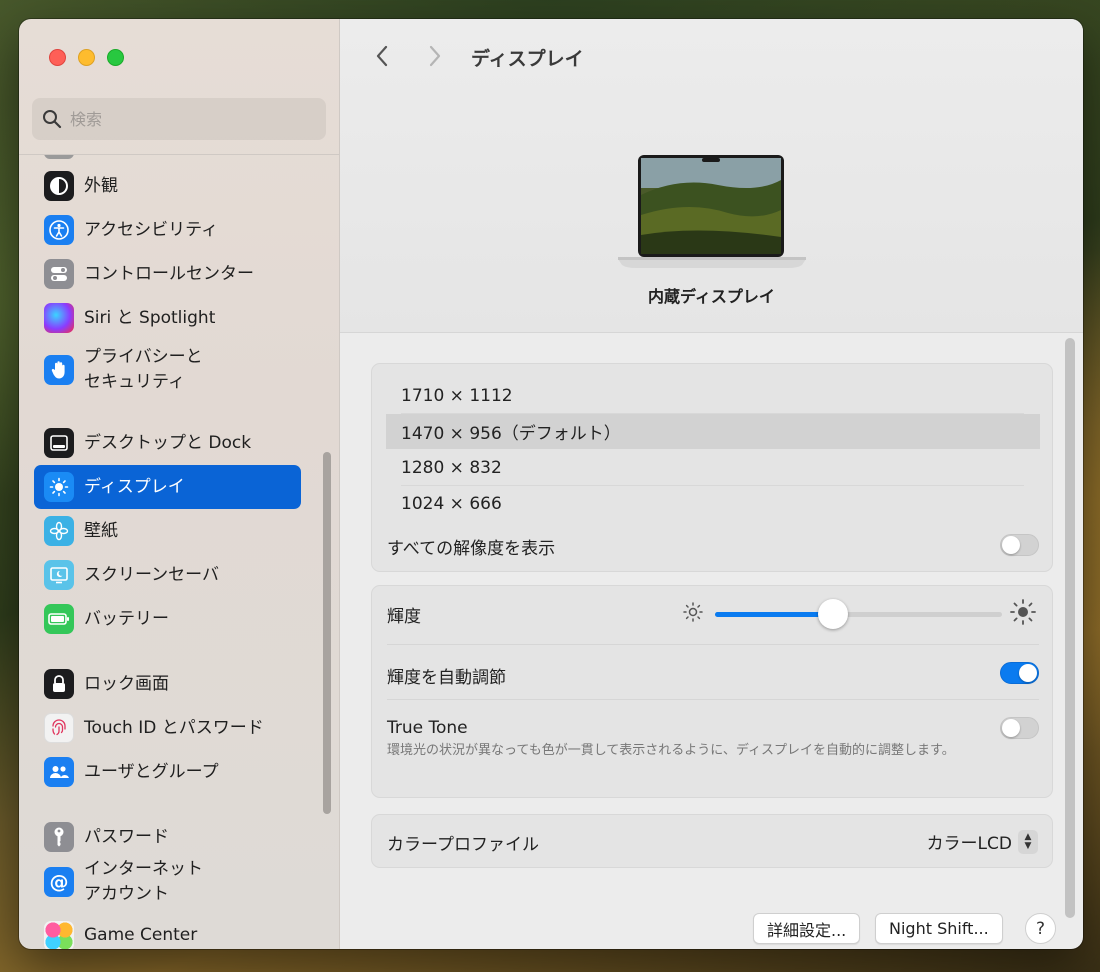 Image resolution: width=1100 pixels, height=972 pixels. What do you see at coordinates (59, 531) in the screenshot?
I see `wallpaper-icon` at bounding box center [59, 531].